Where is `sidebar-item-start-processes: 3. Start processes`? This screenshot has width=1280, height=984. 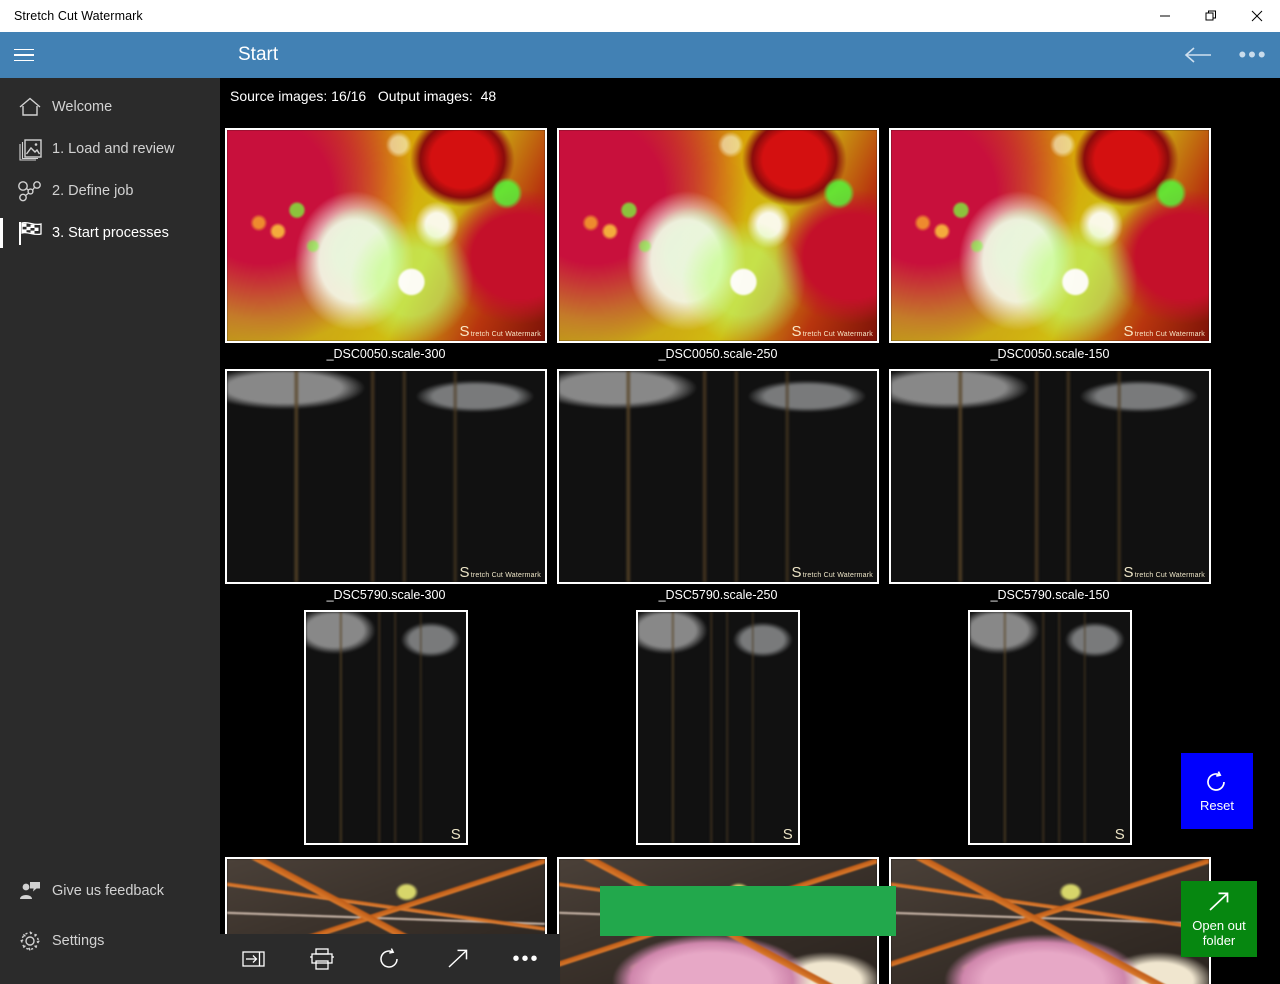
sidebar-item-start-processes: 3. Start processes is located at coordinates (110, 233).